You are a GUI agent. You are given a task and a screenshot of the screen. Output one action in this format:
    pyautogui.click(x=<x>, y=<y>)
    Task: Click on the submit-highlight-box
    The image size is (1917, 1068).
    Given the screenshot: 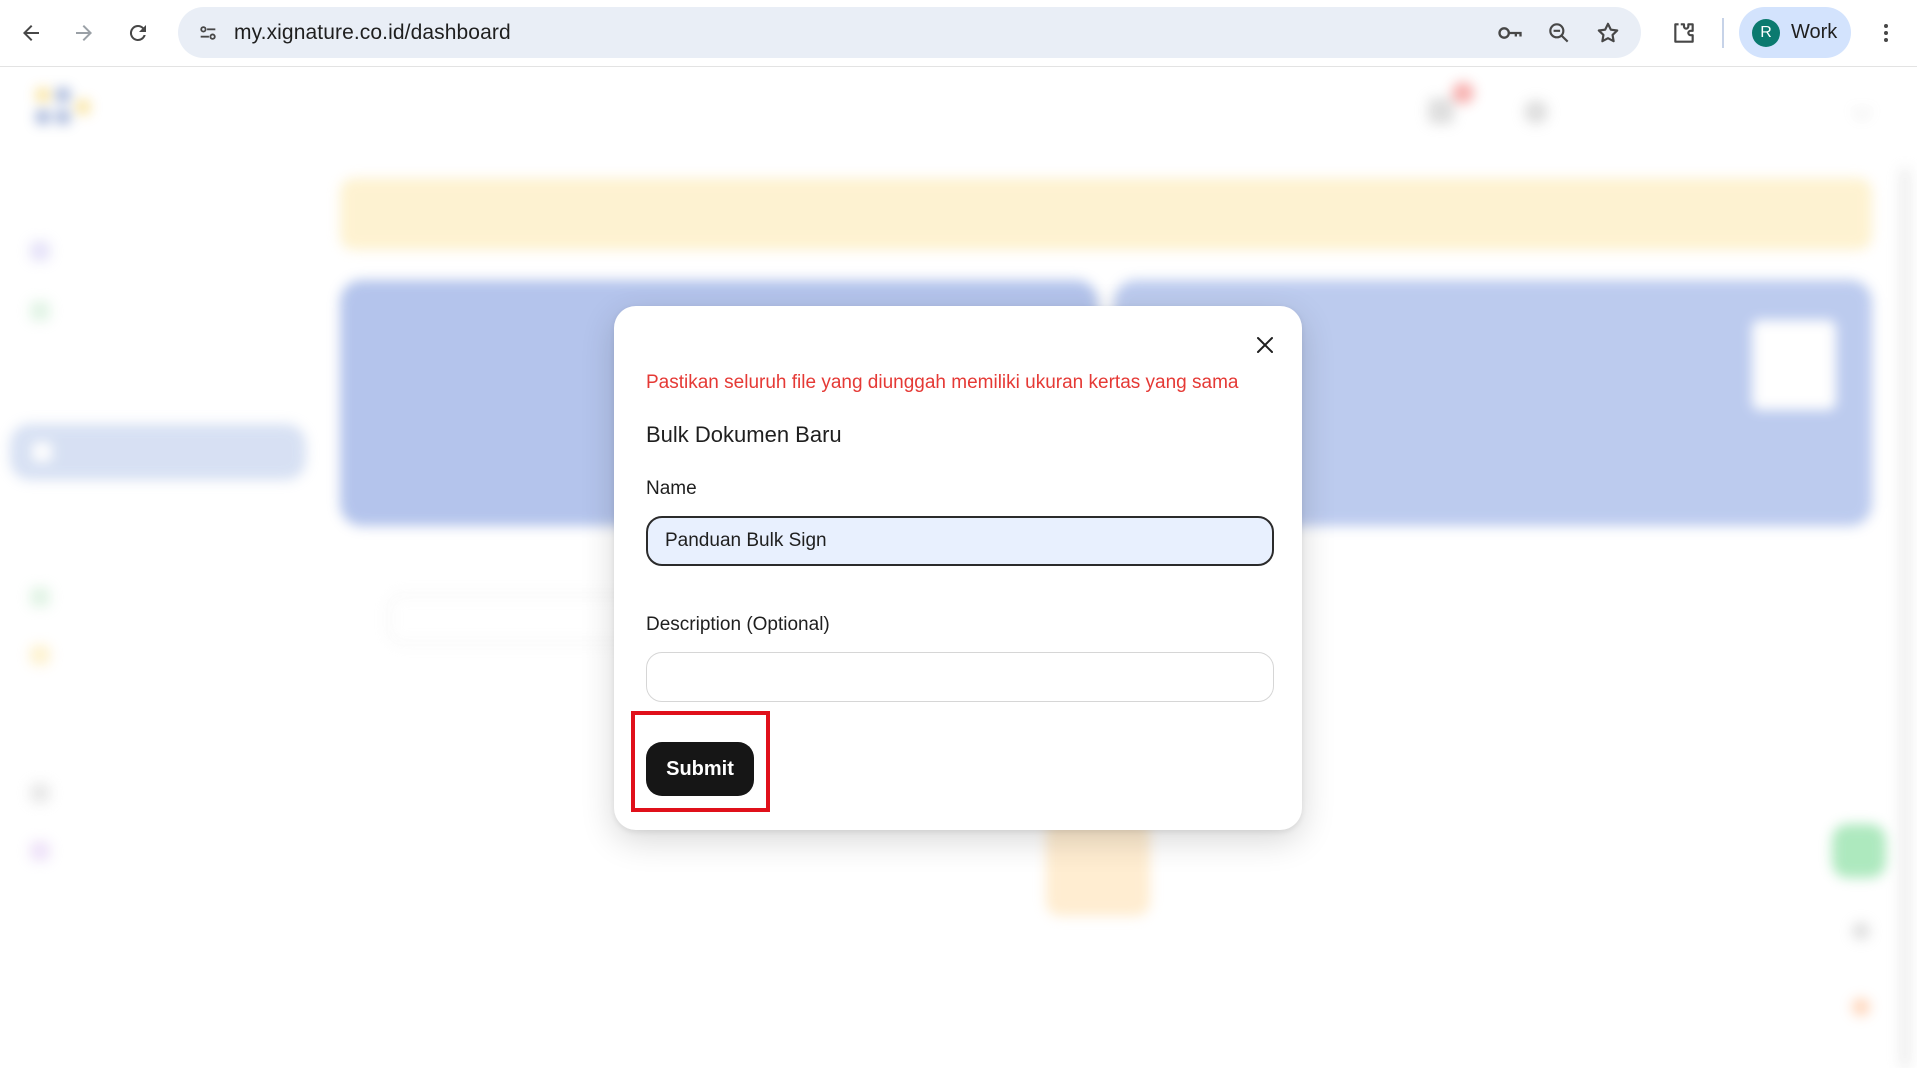 What is the action you would take?
    pyautogui.click(x=700, y=761)
    